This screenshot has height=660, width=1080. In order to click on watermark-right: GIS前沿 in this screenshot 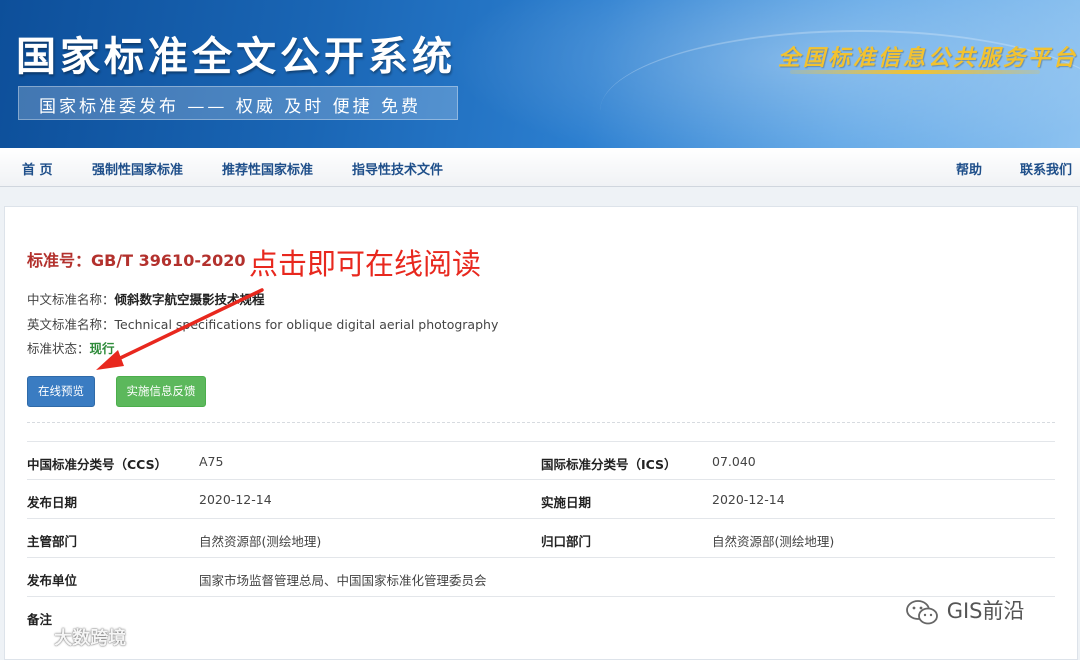, I will do `click(964, 610)`.